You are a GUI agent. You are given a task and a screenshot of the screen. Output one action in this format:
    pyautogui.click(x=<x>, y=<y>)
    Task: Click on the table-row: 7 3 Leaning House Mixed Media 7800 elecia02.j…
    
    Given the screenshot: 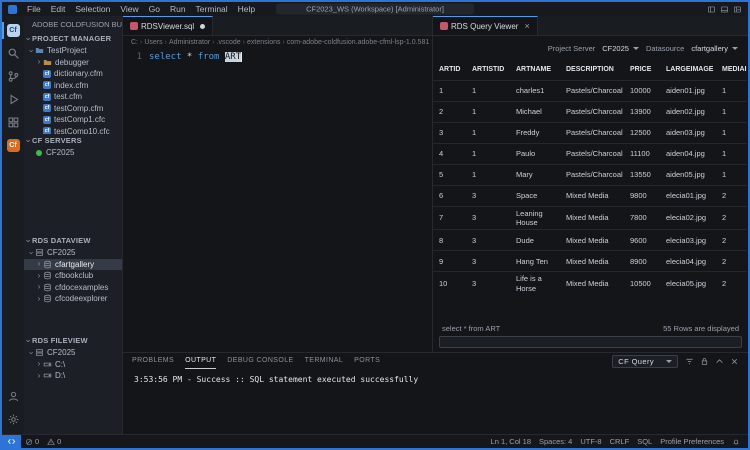 What is the action you would take?
    pyautogui.click(x=590, y=217)
    